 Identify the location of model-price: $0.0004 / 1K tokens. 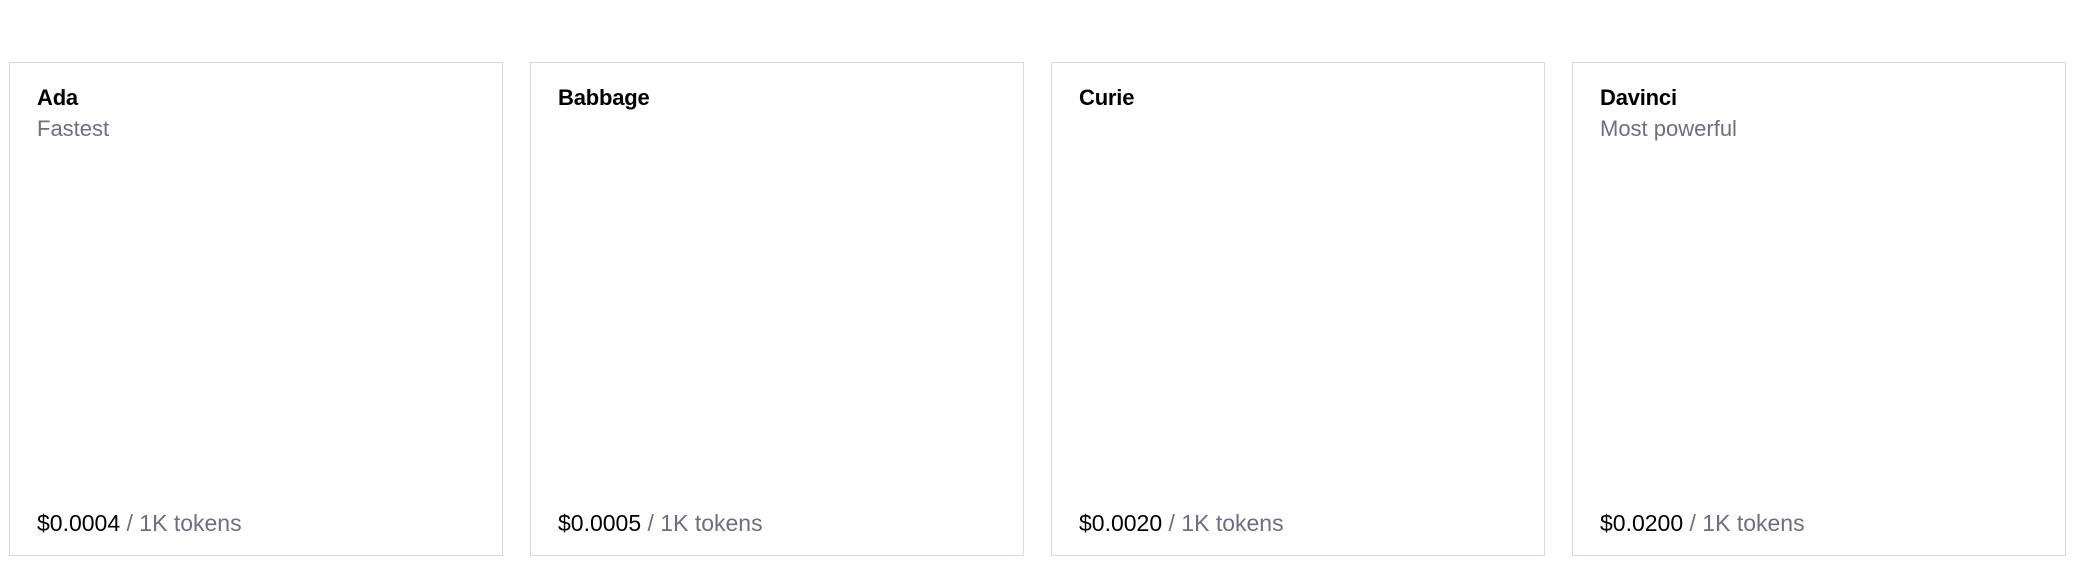
(139, 523).